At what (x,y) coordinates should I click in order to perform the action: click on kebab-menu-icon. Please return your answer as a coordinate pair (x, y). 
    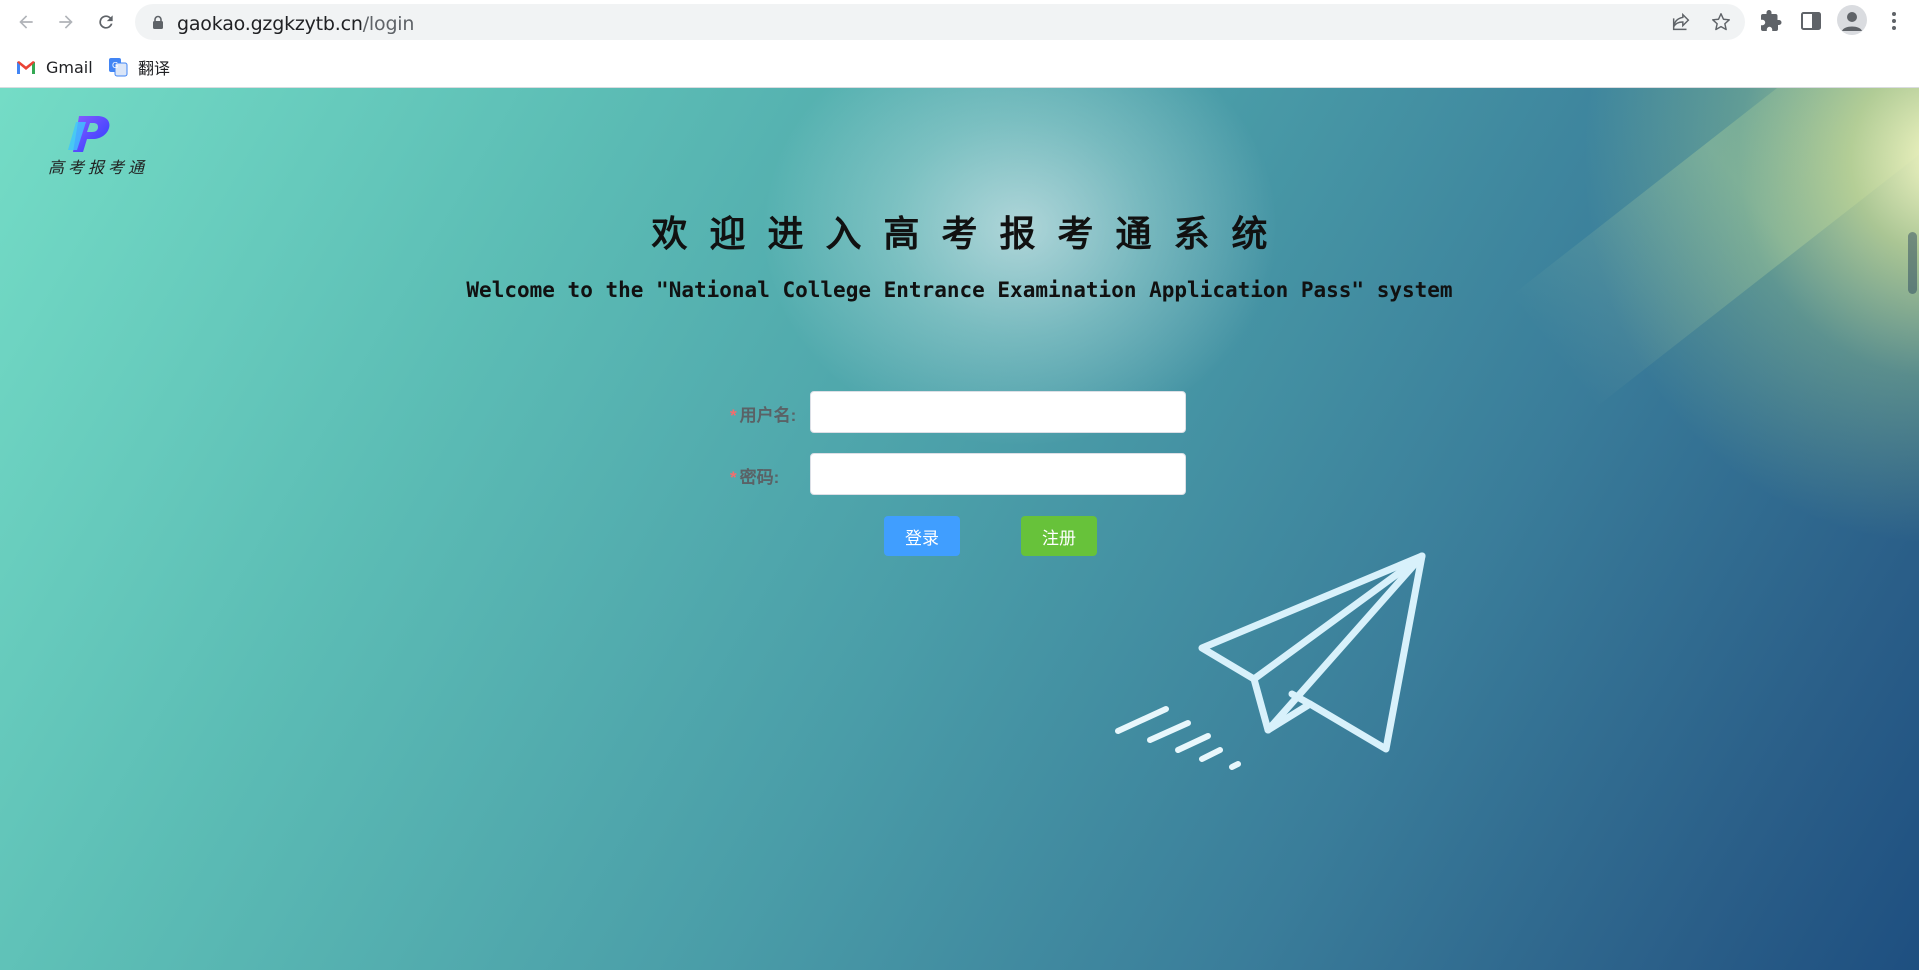
    Looking at the image, I should click on (1894, 21).